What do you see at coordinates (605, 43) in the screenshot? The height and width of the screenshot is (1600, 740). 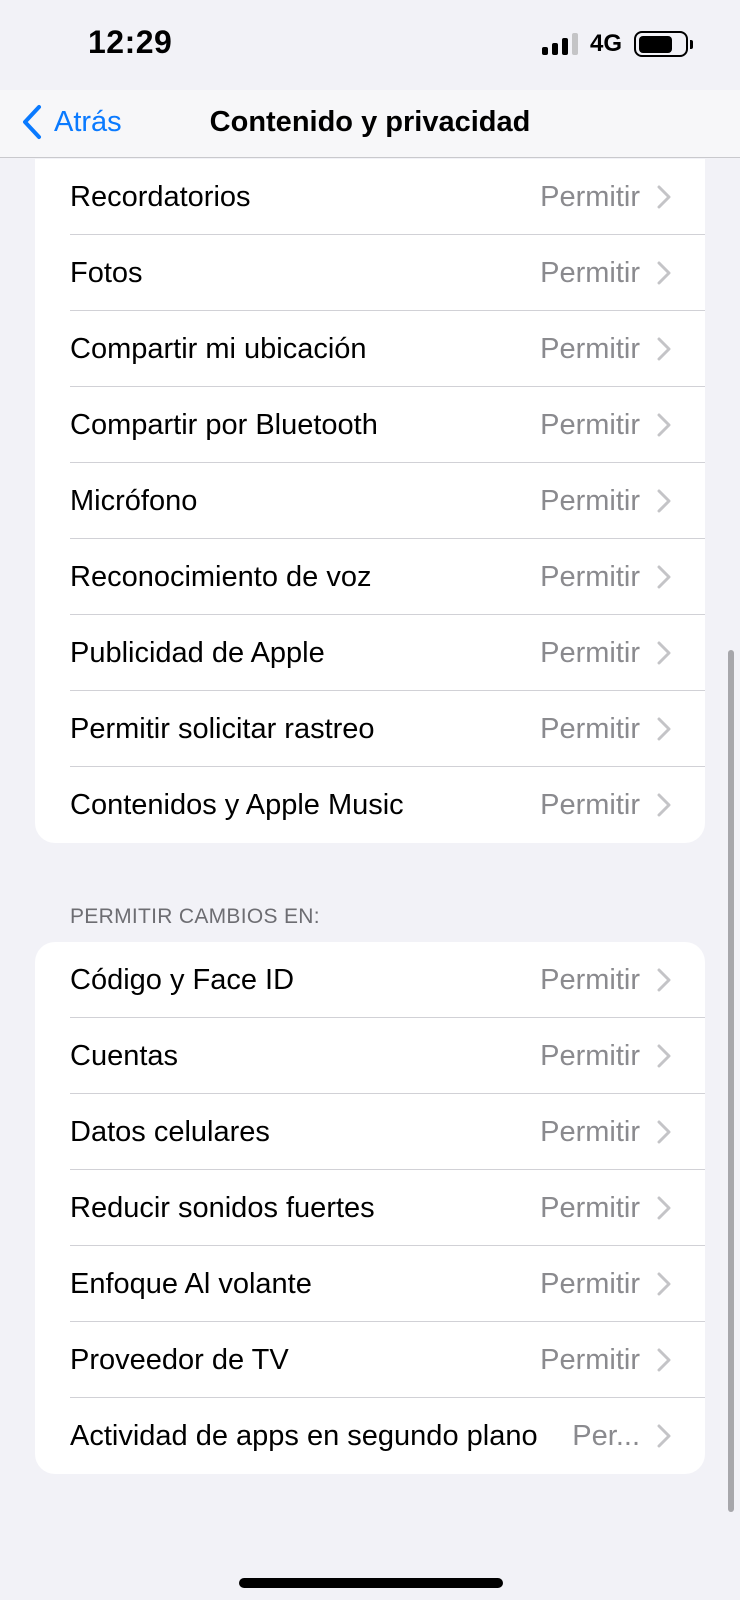 I see `network-type: 4G` at bounding box center [605, 43].